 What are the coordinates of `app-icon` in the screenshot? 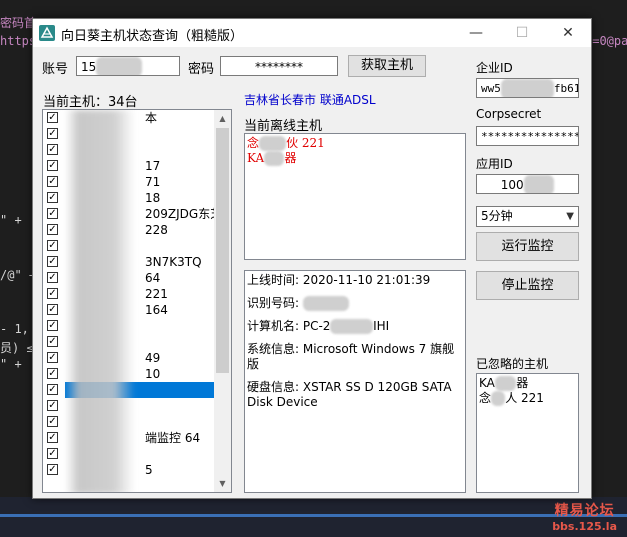 It's located at (47, 33).